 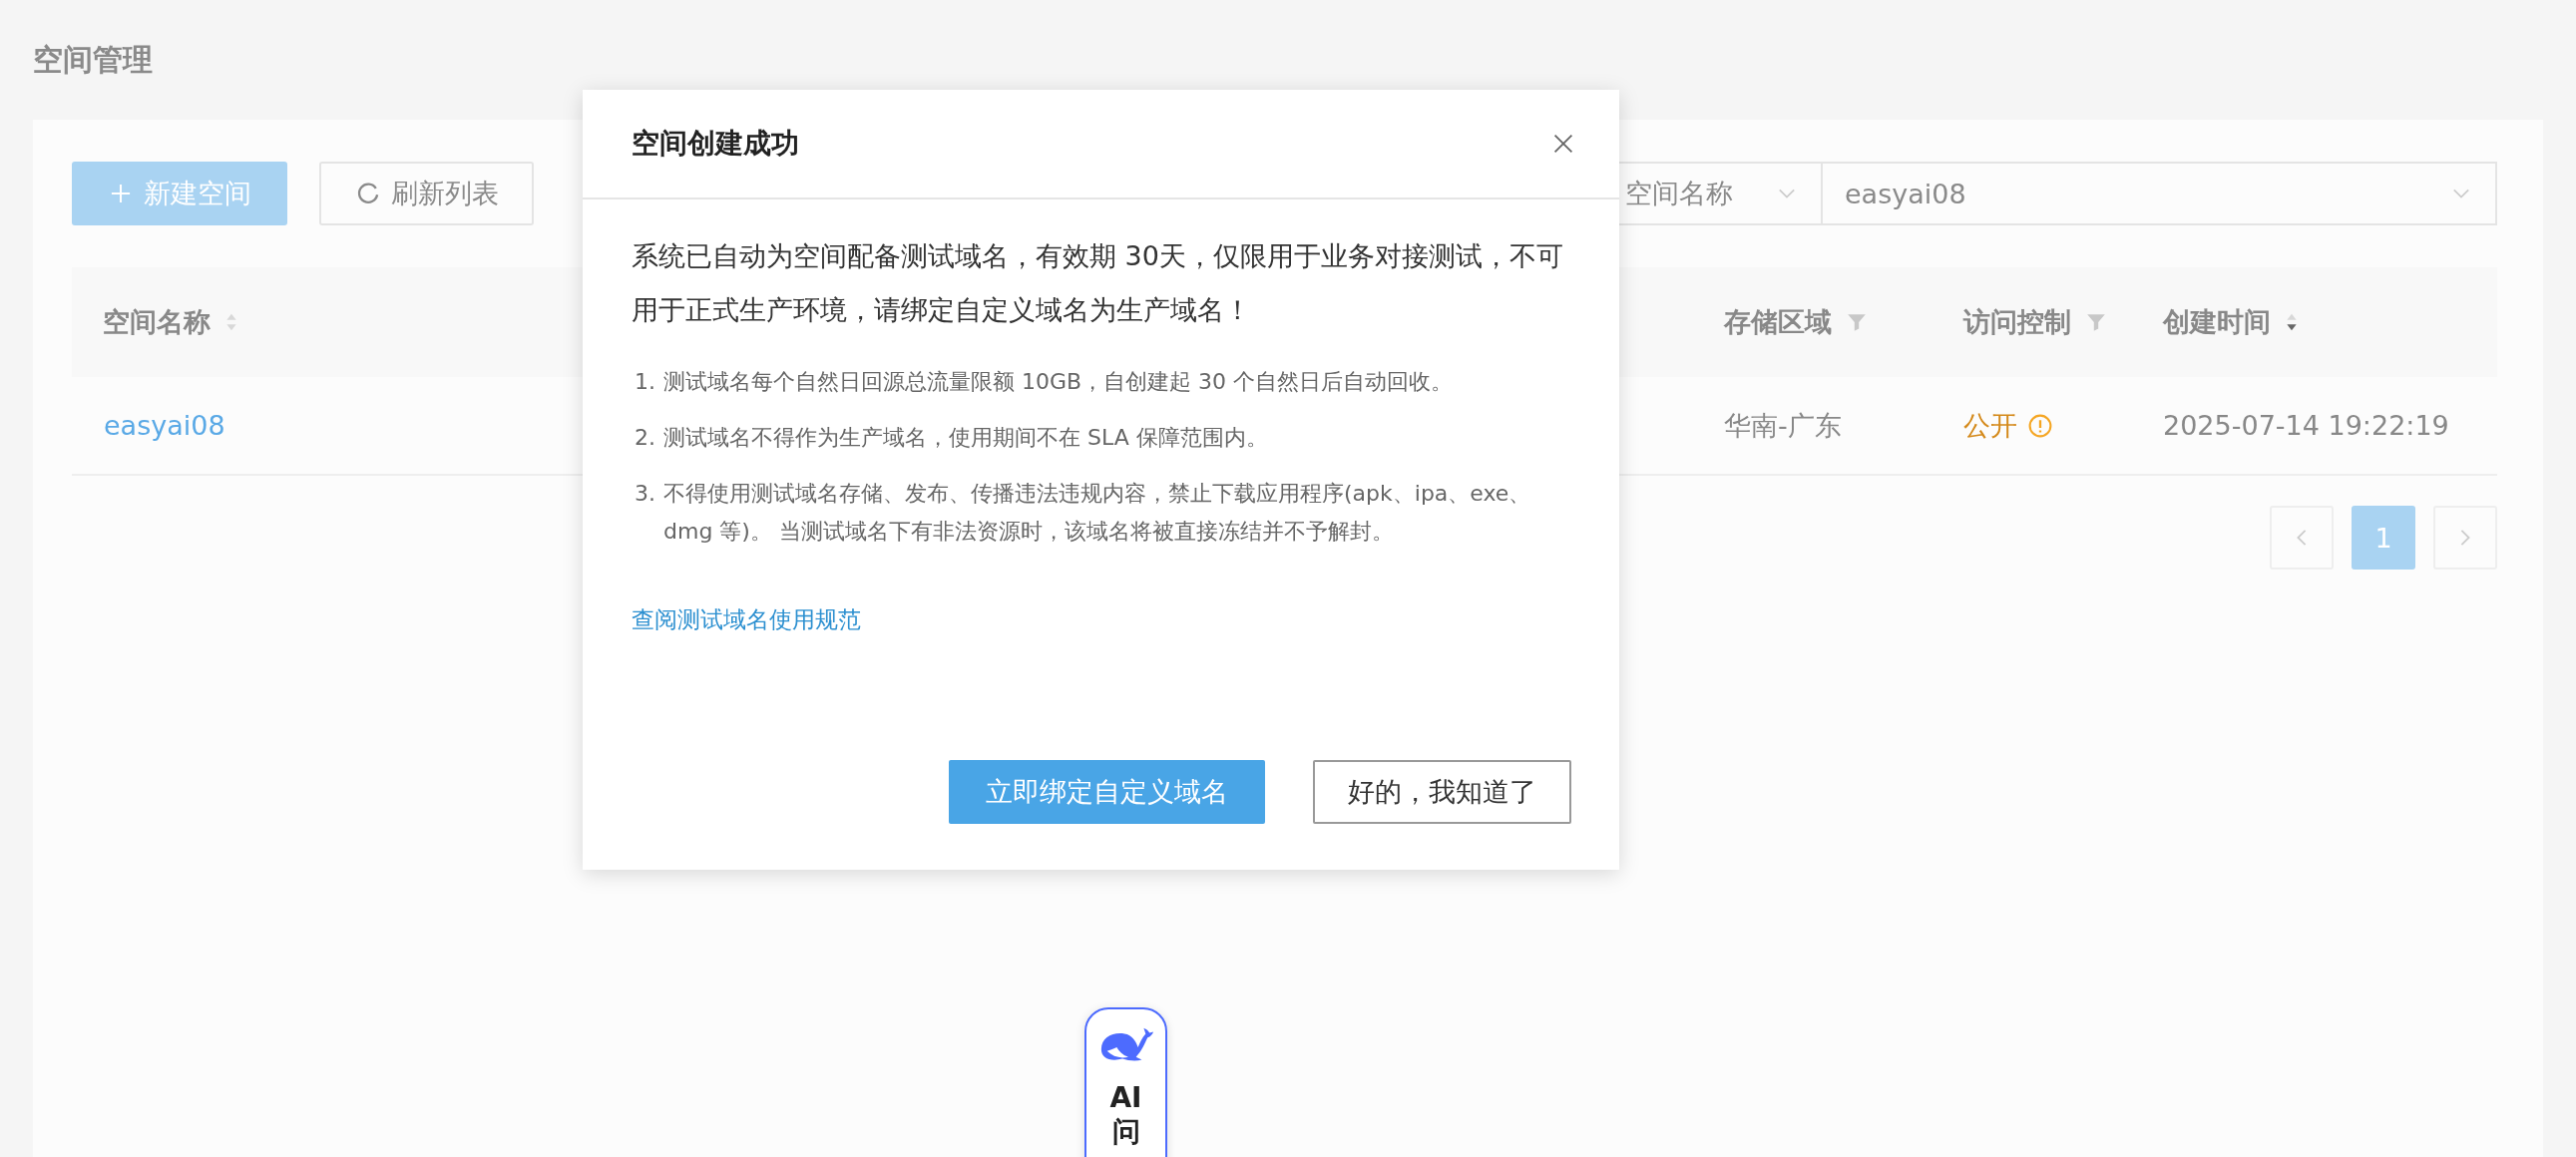 I want to click on column-header: 空间名称, so click(x=157, y=322).